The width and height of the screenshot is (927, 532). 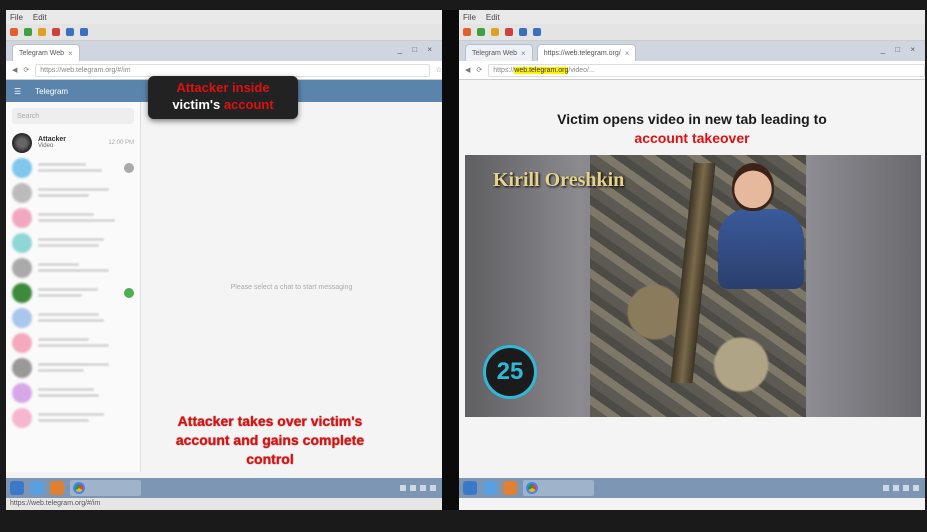 What do you see at coordinates (541, 70) in the screenshot?
I see `url-highlight: web.telegram.org` at bounding box center [541, 70].